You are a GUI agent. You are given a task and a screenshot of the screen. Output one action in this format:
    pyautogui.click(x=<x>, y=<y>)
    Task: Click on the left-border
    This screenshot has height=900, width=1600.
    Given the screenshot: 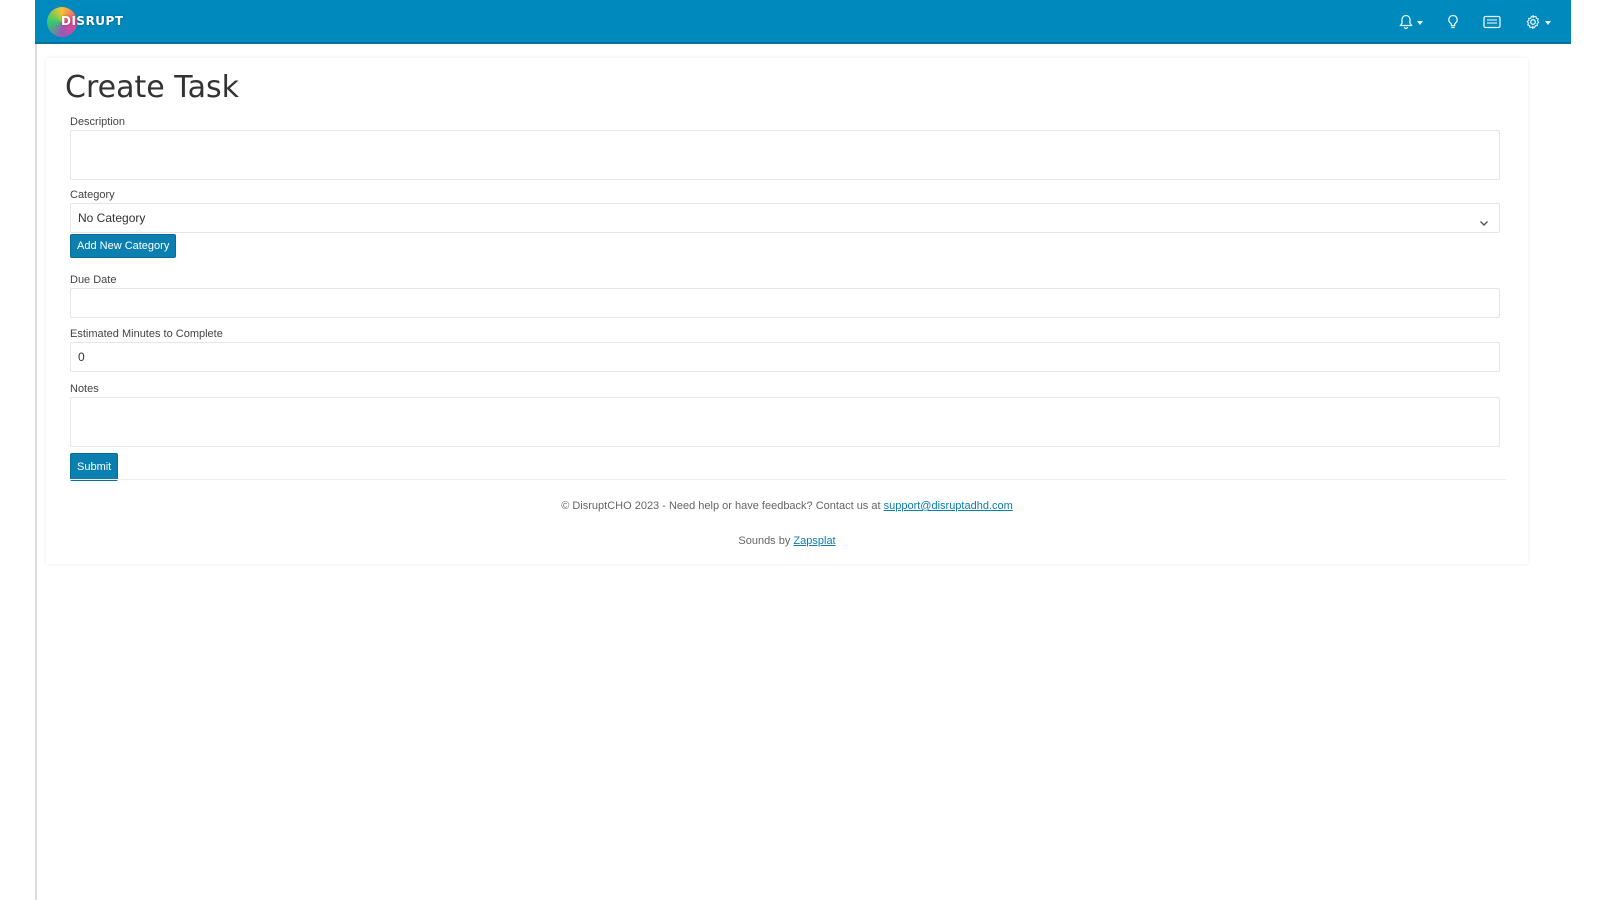 What is the action you would take?
    pyautogui.click(x=36, y=450)
    